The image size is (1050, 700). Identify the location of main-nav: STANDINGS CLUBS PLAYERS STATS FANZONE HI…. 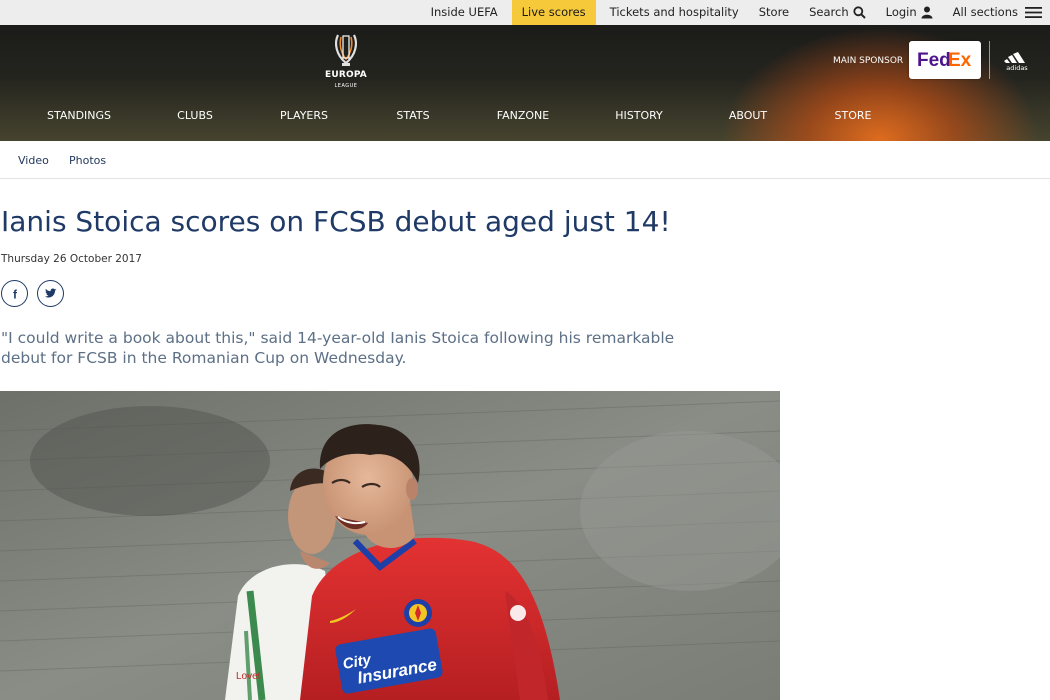
(450, 117).